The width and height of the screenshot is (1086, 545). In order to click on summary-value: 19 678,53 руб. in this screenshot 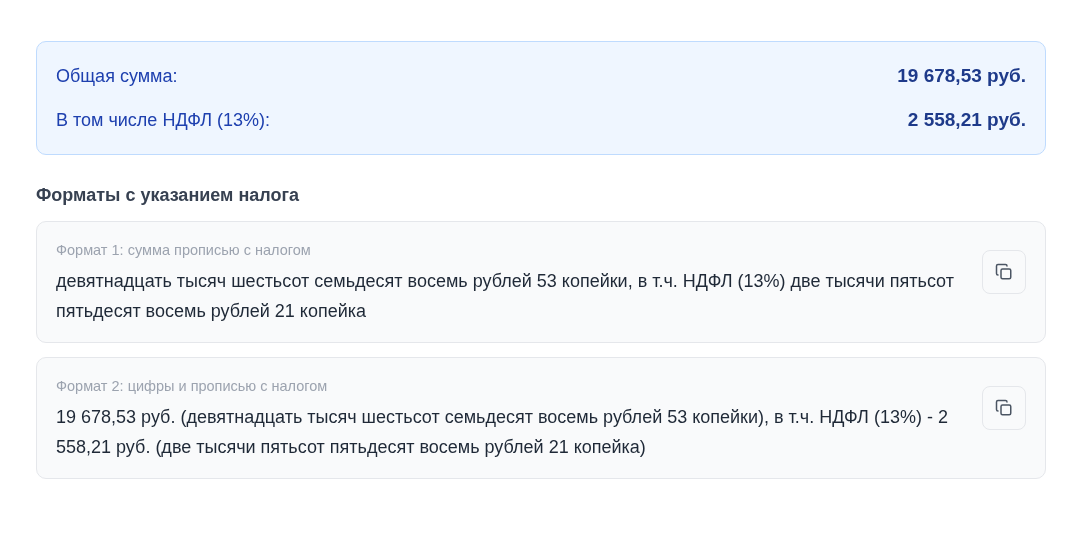, I will do `click(961, 76)`.